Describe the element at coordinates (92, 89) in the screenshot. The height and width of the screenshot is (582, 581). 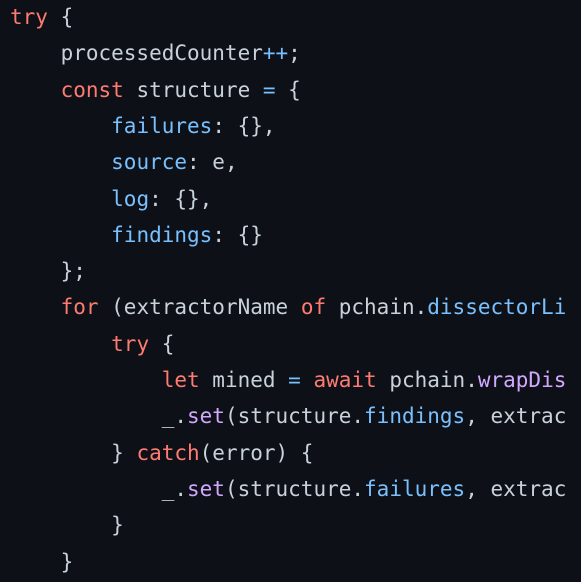
I see `code-token: const` at that location.